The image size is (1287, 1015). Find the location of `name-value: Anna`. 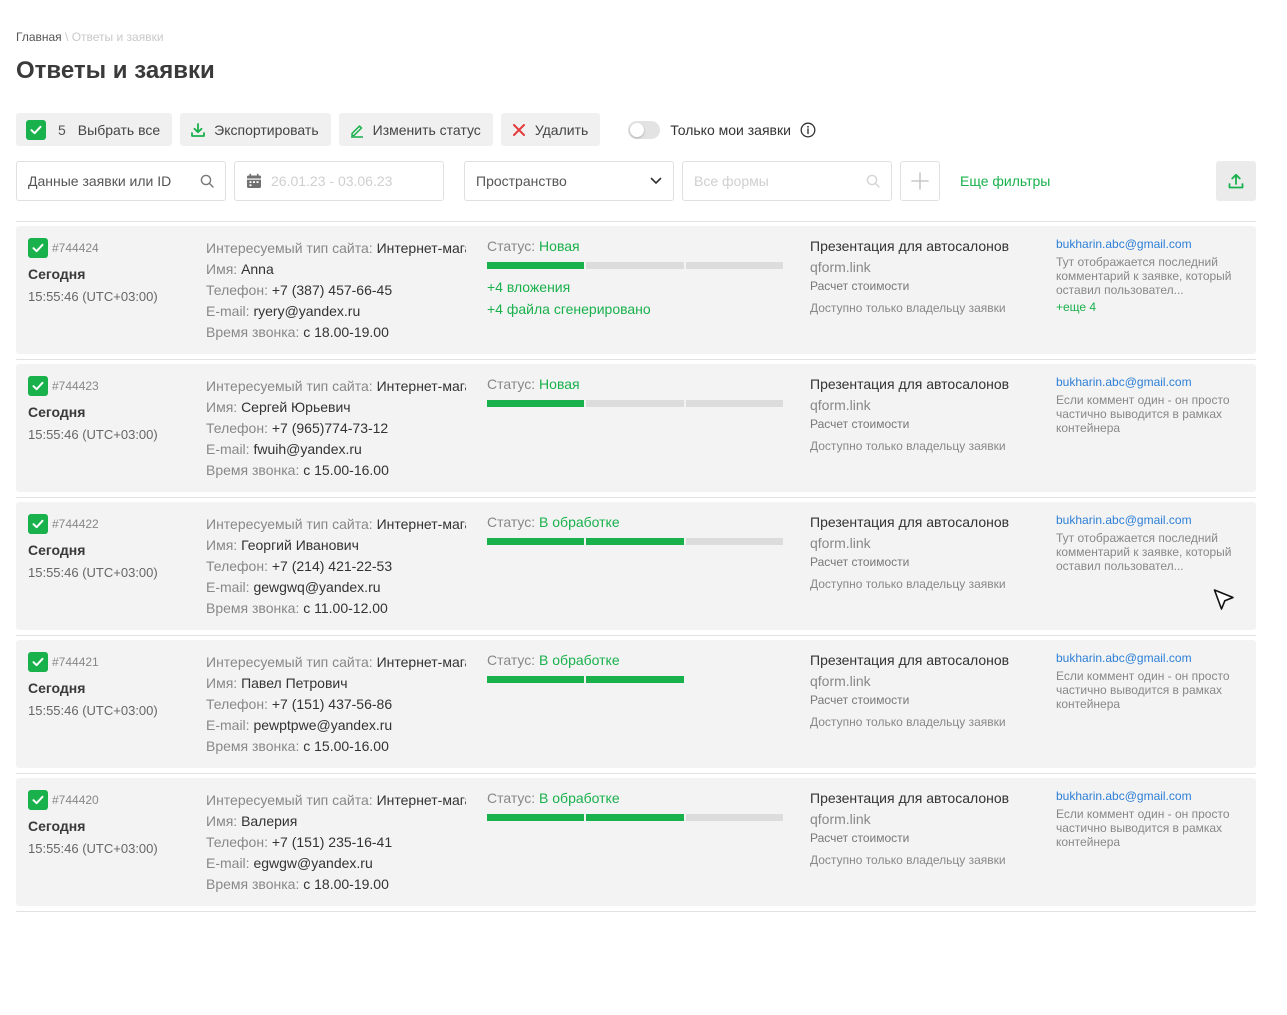

name-value: Anna is located at coordinates (257, 269).